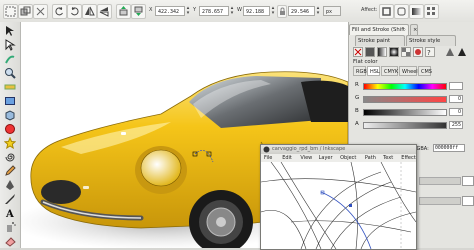 Image resolution: width=474 pixels, height=250 pixels. What do you see at coordinates (369, 10) in the screenshot?
I see `affect-label: Affect:` at bounding box center [369, 10].